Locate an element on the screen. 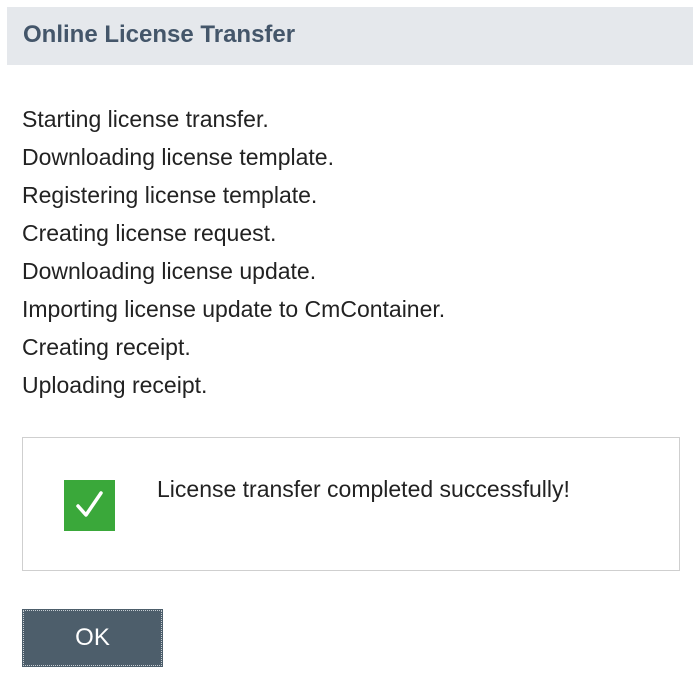  dialog-title: Online License Transfer is located at coordinates (159, 34).